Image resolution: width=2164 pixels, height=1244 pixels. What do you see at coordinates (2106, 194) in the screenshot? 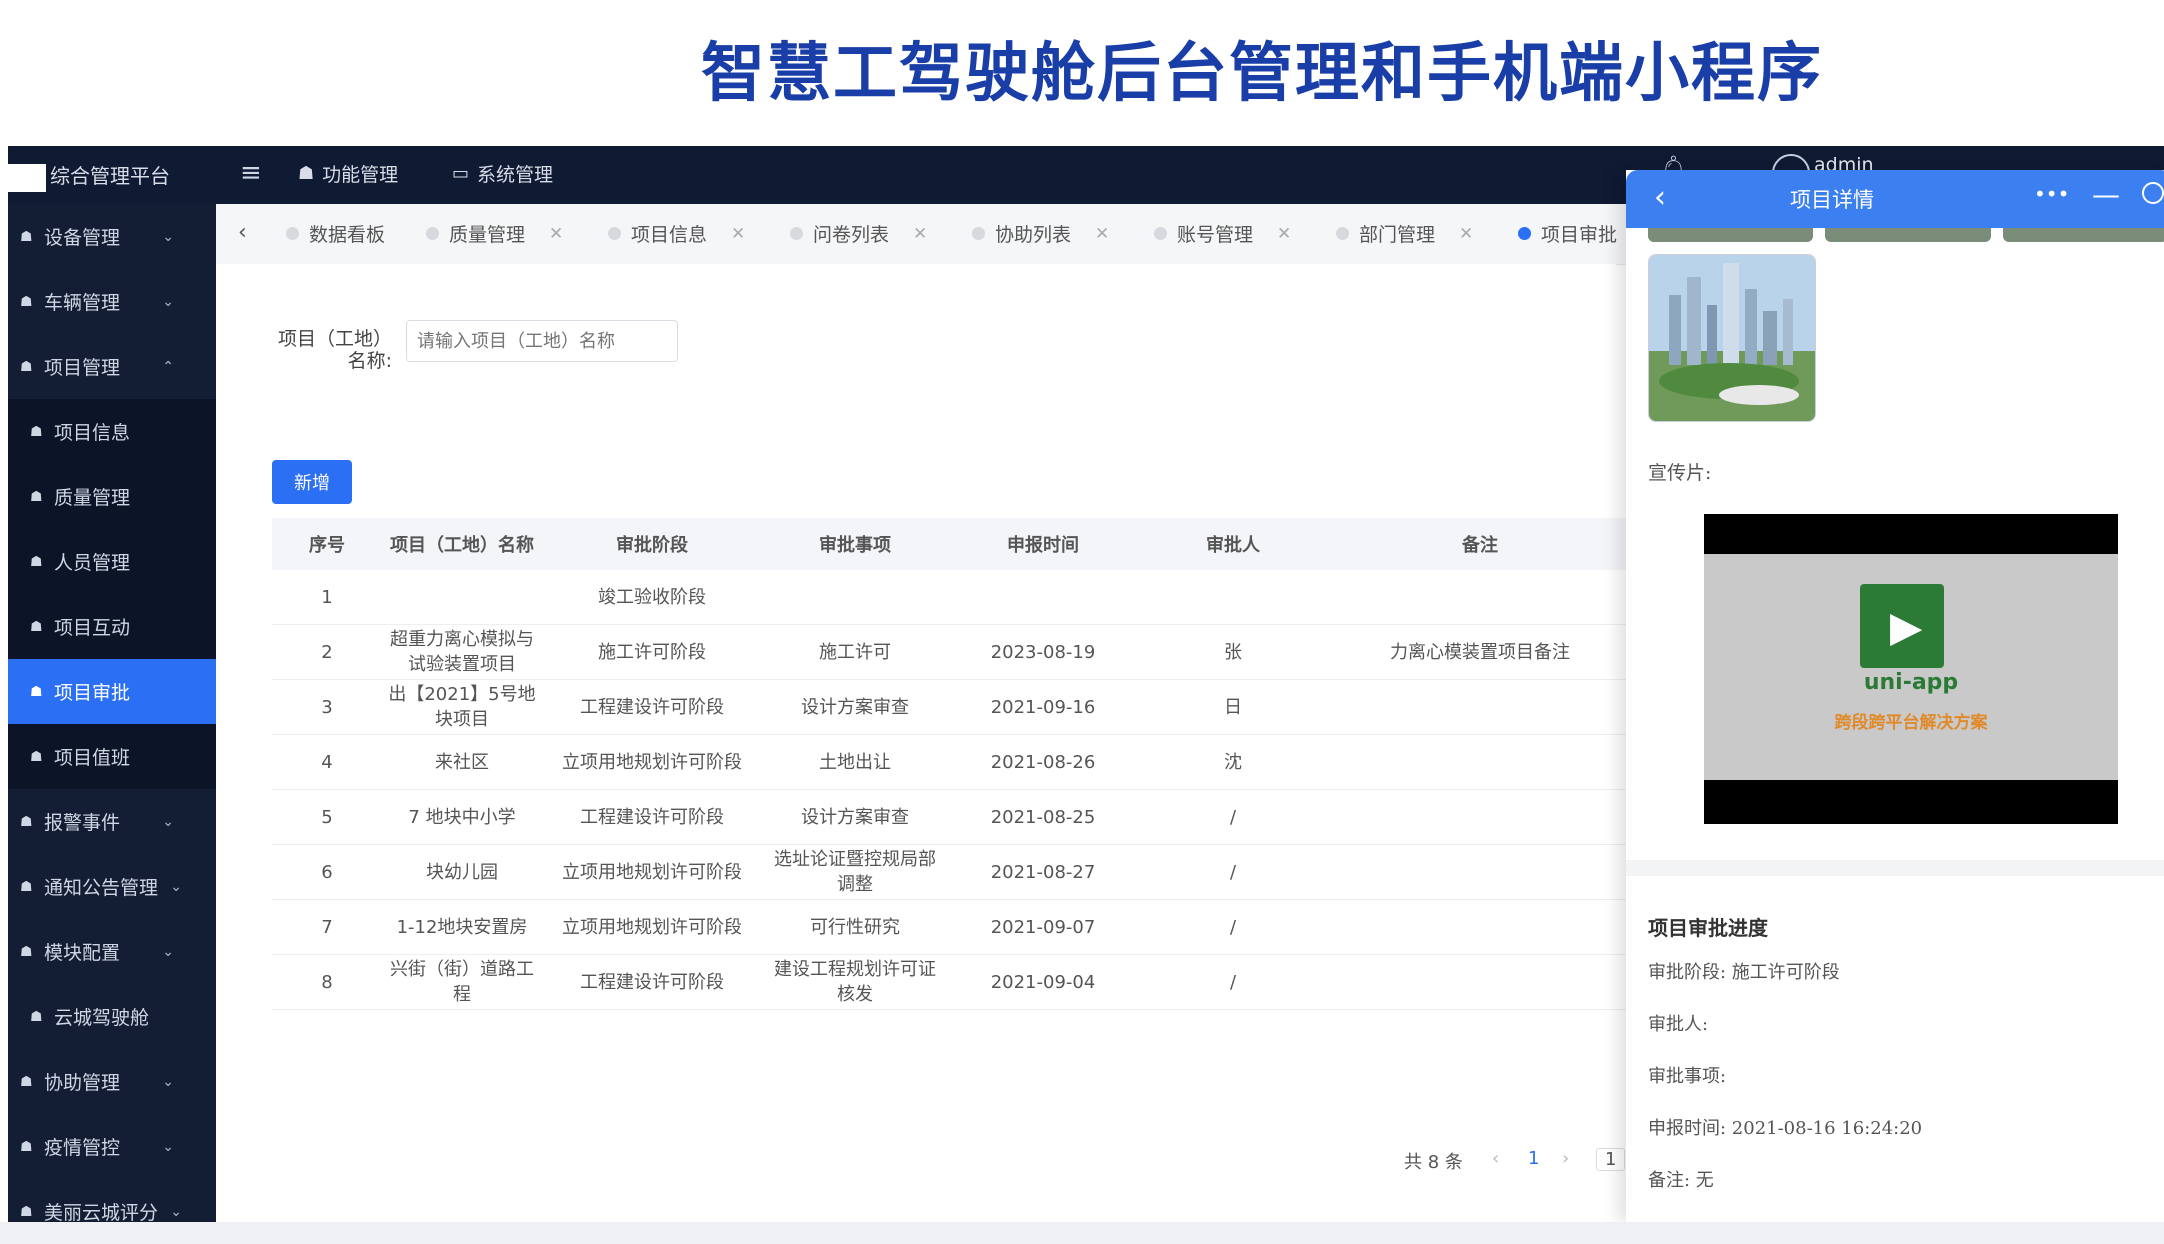
I see `minimize-icon: —` at bounding box center [2106, 194].